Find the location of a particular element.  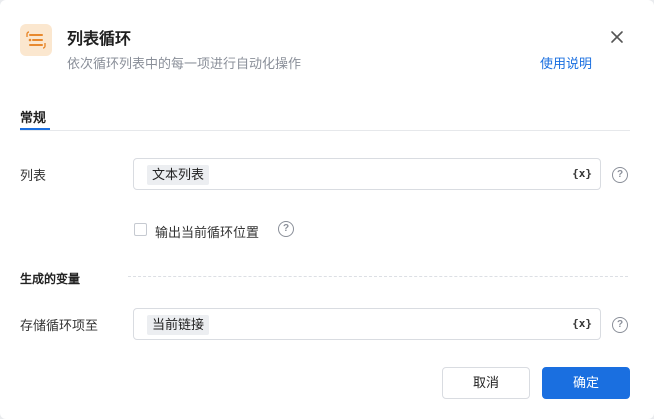

output-index-checkbox is located at coordinates (140, 229).